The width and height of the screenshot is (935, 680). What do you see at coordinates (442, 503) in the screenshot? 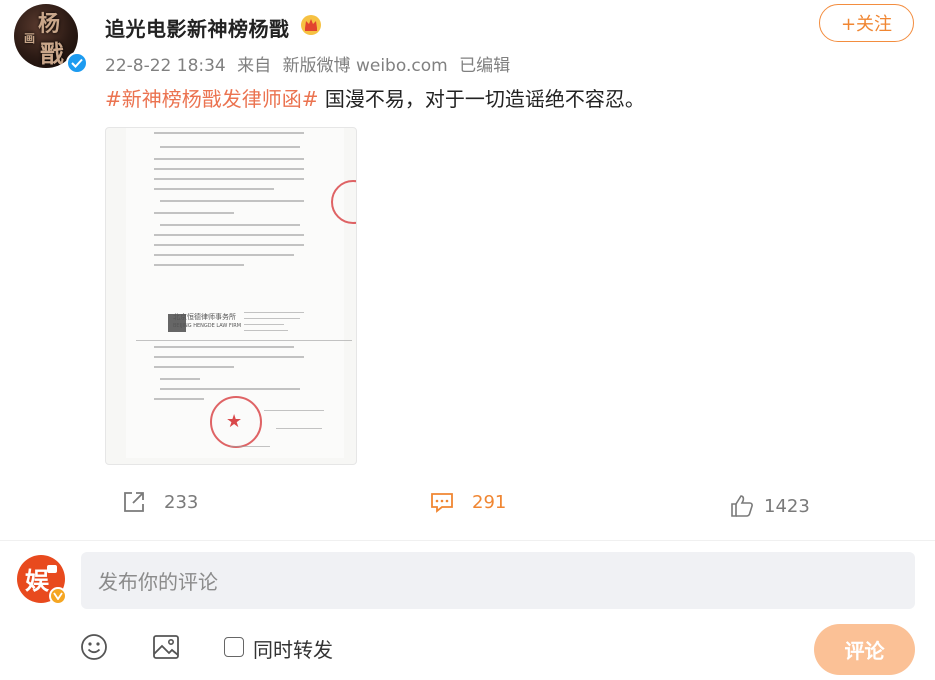
I see `comment-icon` at bounding box center [442, 503].